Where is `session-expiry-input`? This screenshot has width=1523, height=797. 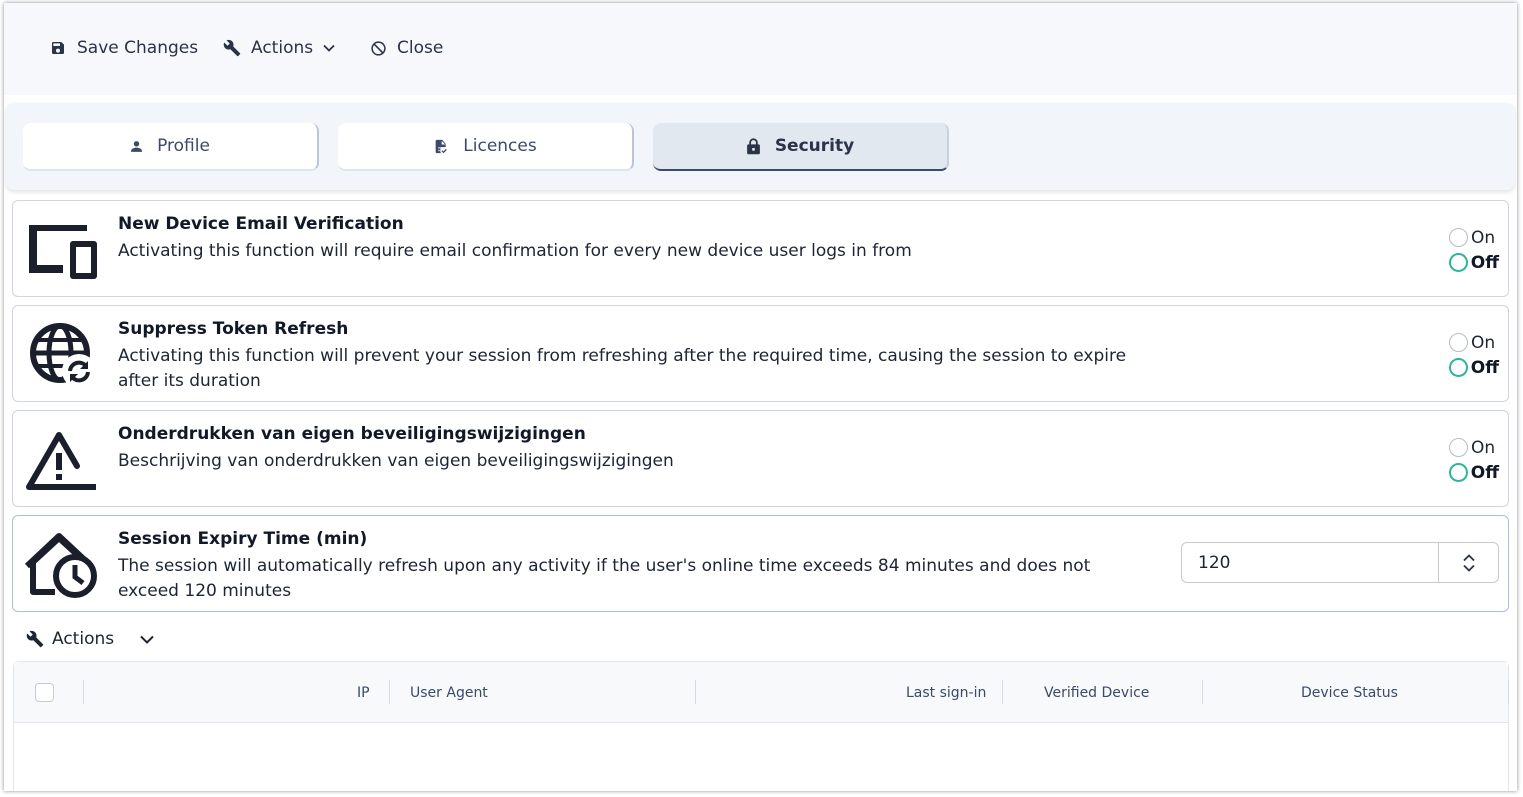 session-expiry-input is located at coordinates (1310, 562).